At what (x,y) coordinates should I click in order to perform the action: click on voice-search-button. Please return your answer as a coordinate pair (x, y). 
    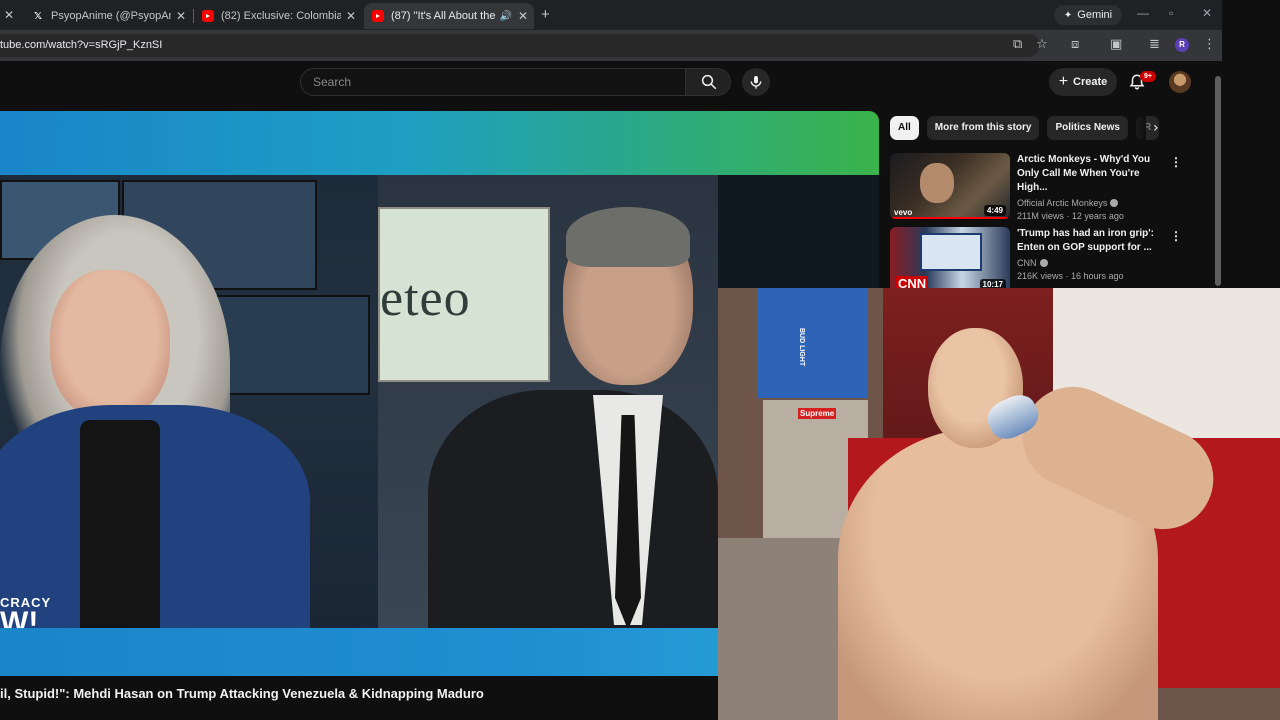
    Looking at the image, I should click on (756, 82).